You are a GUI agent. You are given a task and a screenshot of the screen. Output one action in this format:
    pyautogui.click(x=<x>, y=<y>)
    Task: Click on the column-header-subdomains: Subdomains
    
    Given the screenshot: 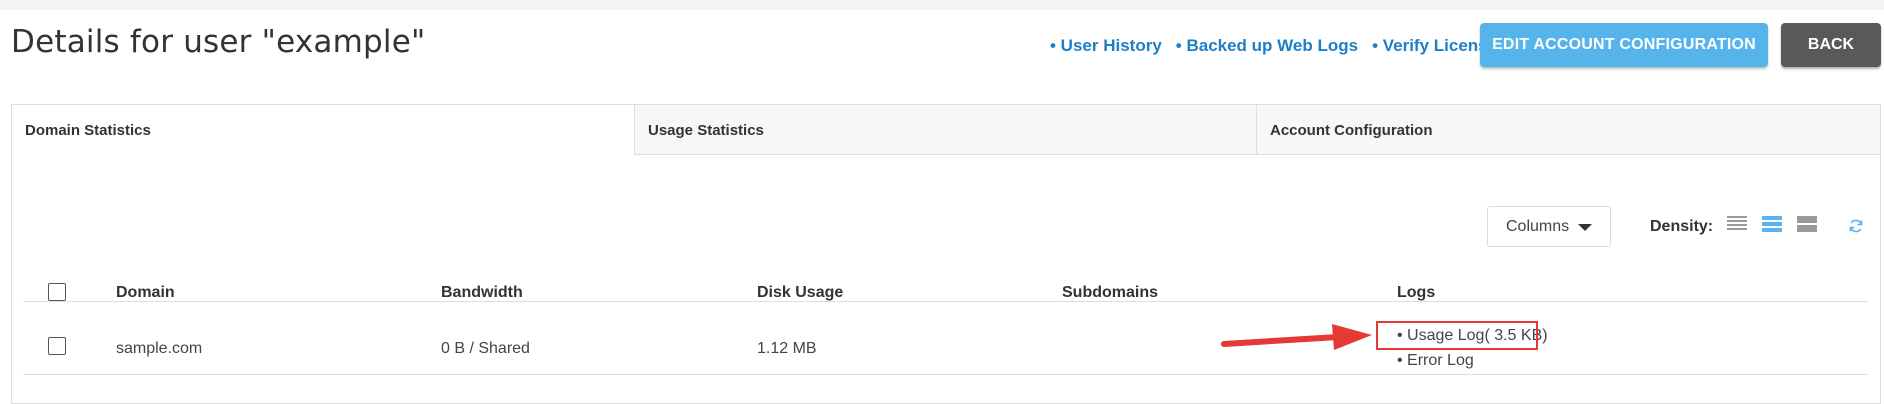 What is the action you would take?
    pyautogui.click(x=1110, y=293)
    